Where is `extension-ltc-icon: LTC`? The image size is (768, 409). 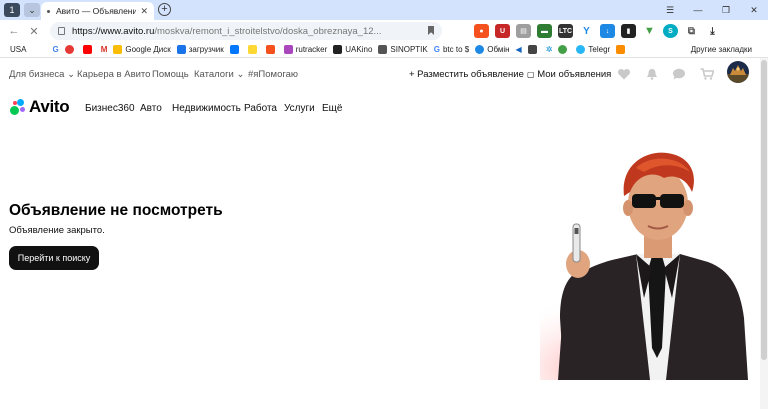 extension-ltc-icon: LTC is located at coordinates (565, 31).